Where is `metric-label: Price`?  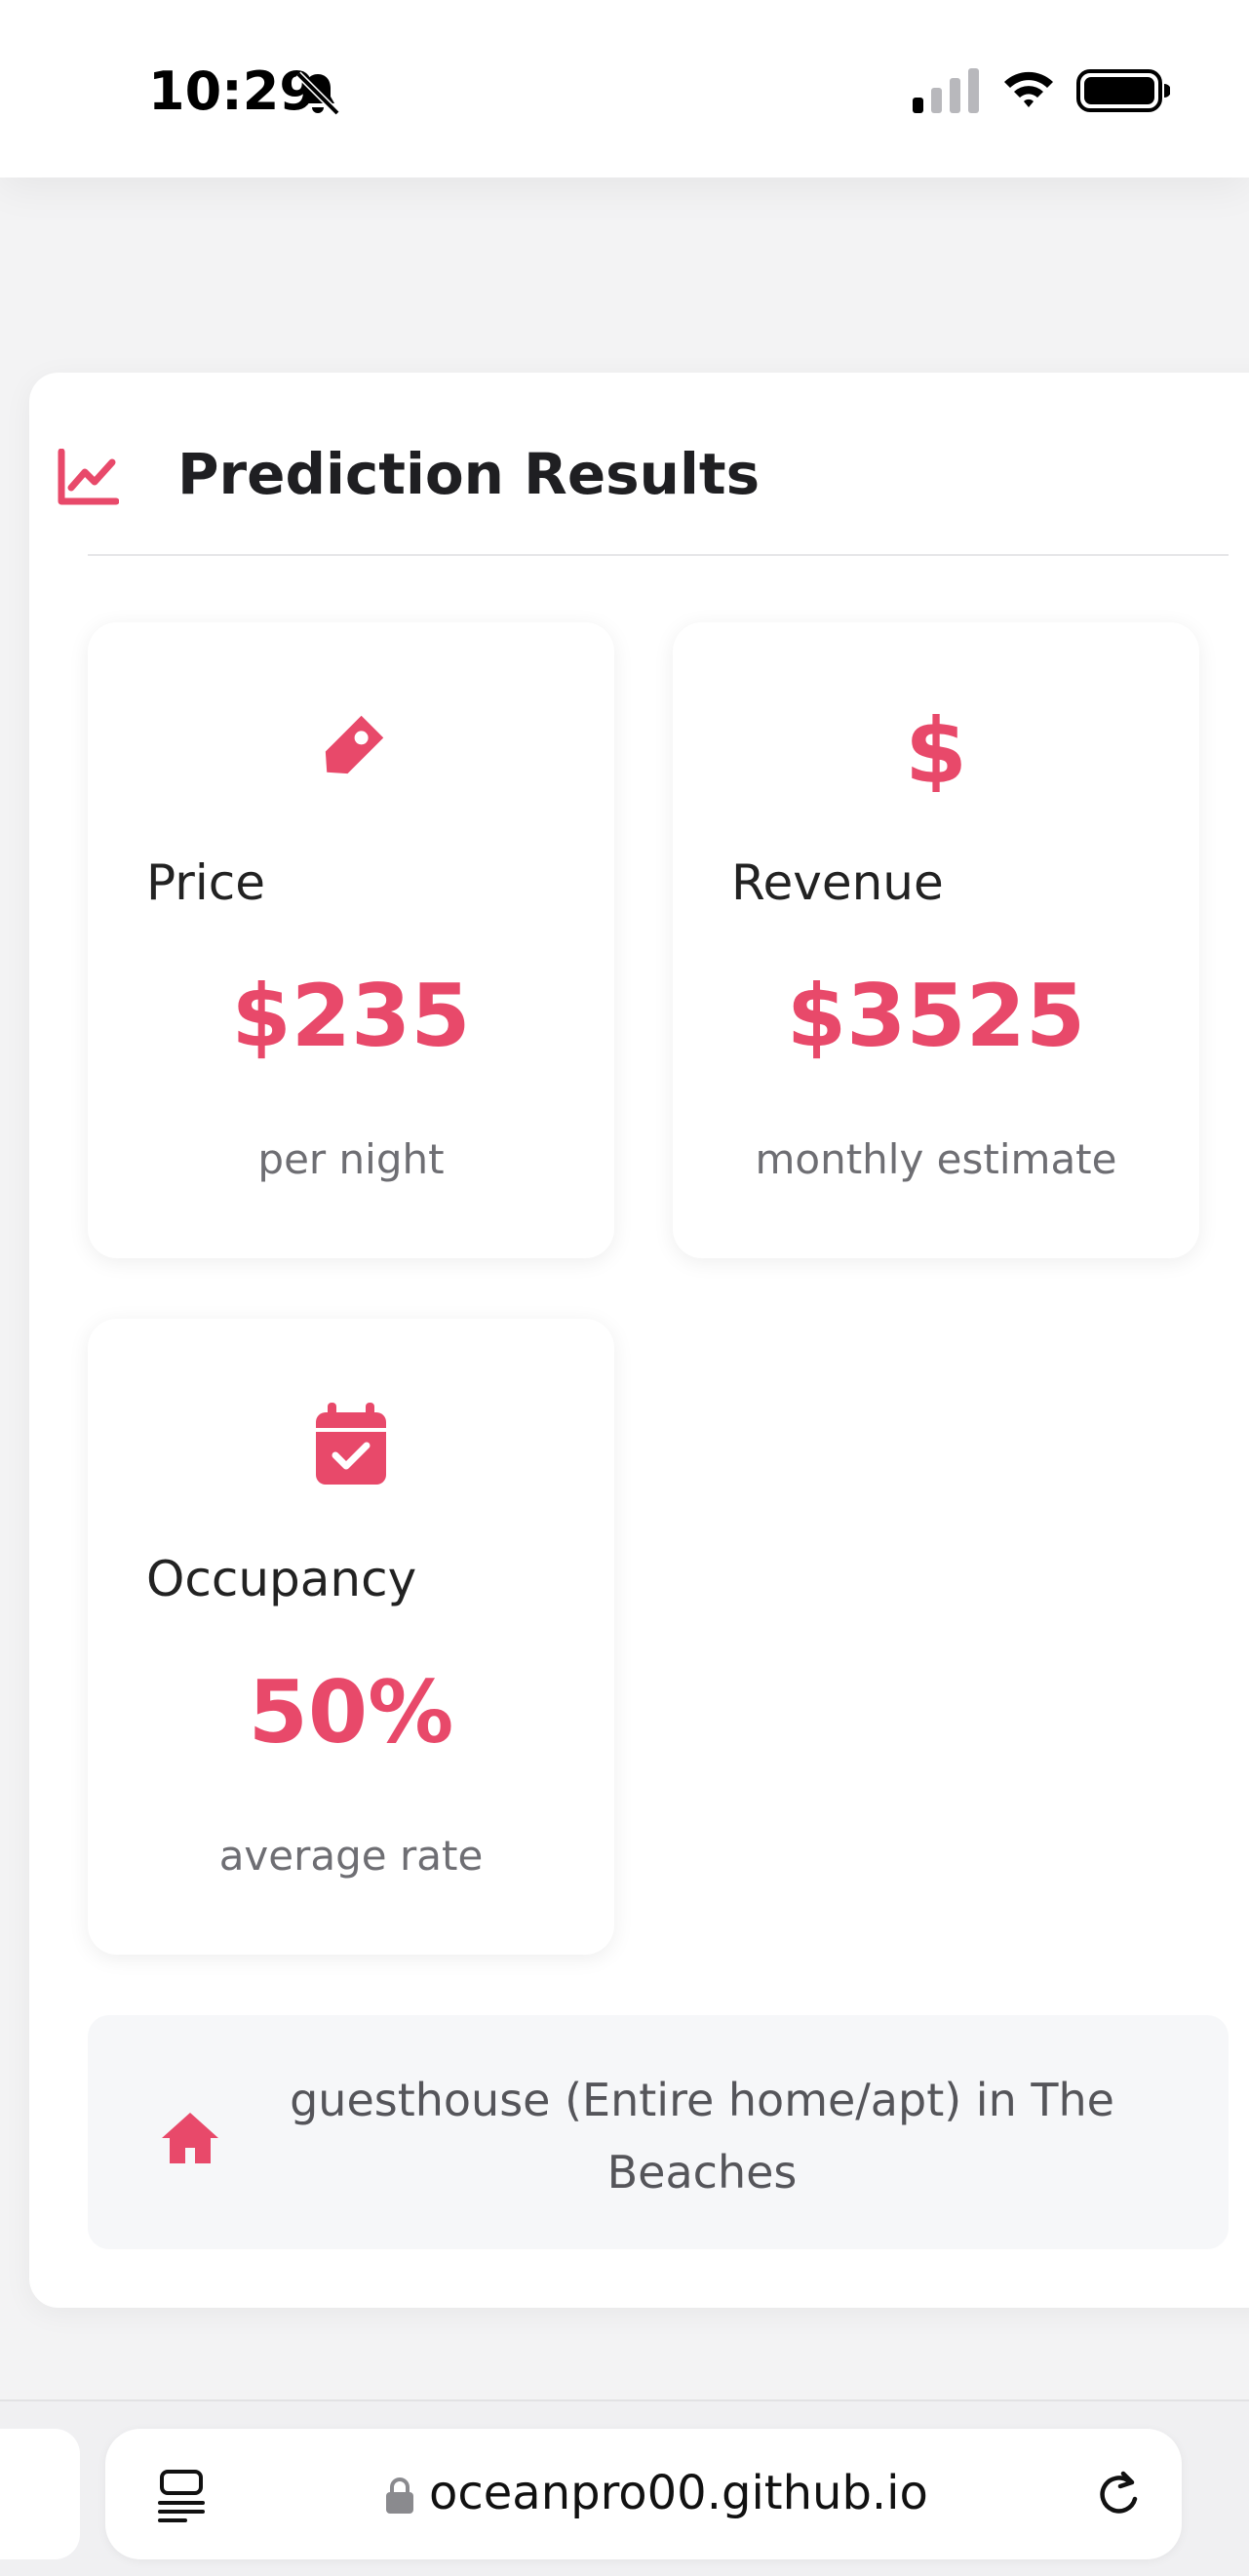 metric-label: Price is located at coordinates (205, 882).